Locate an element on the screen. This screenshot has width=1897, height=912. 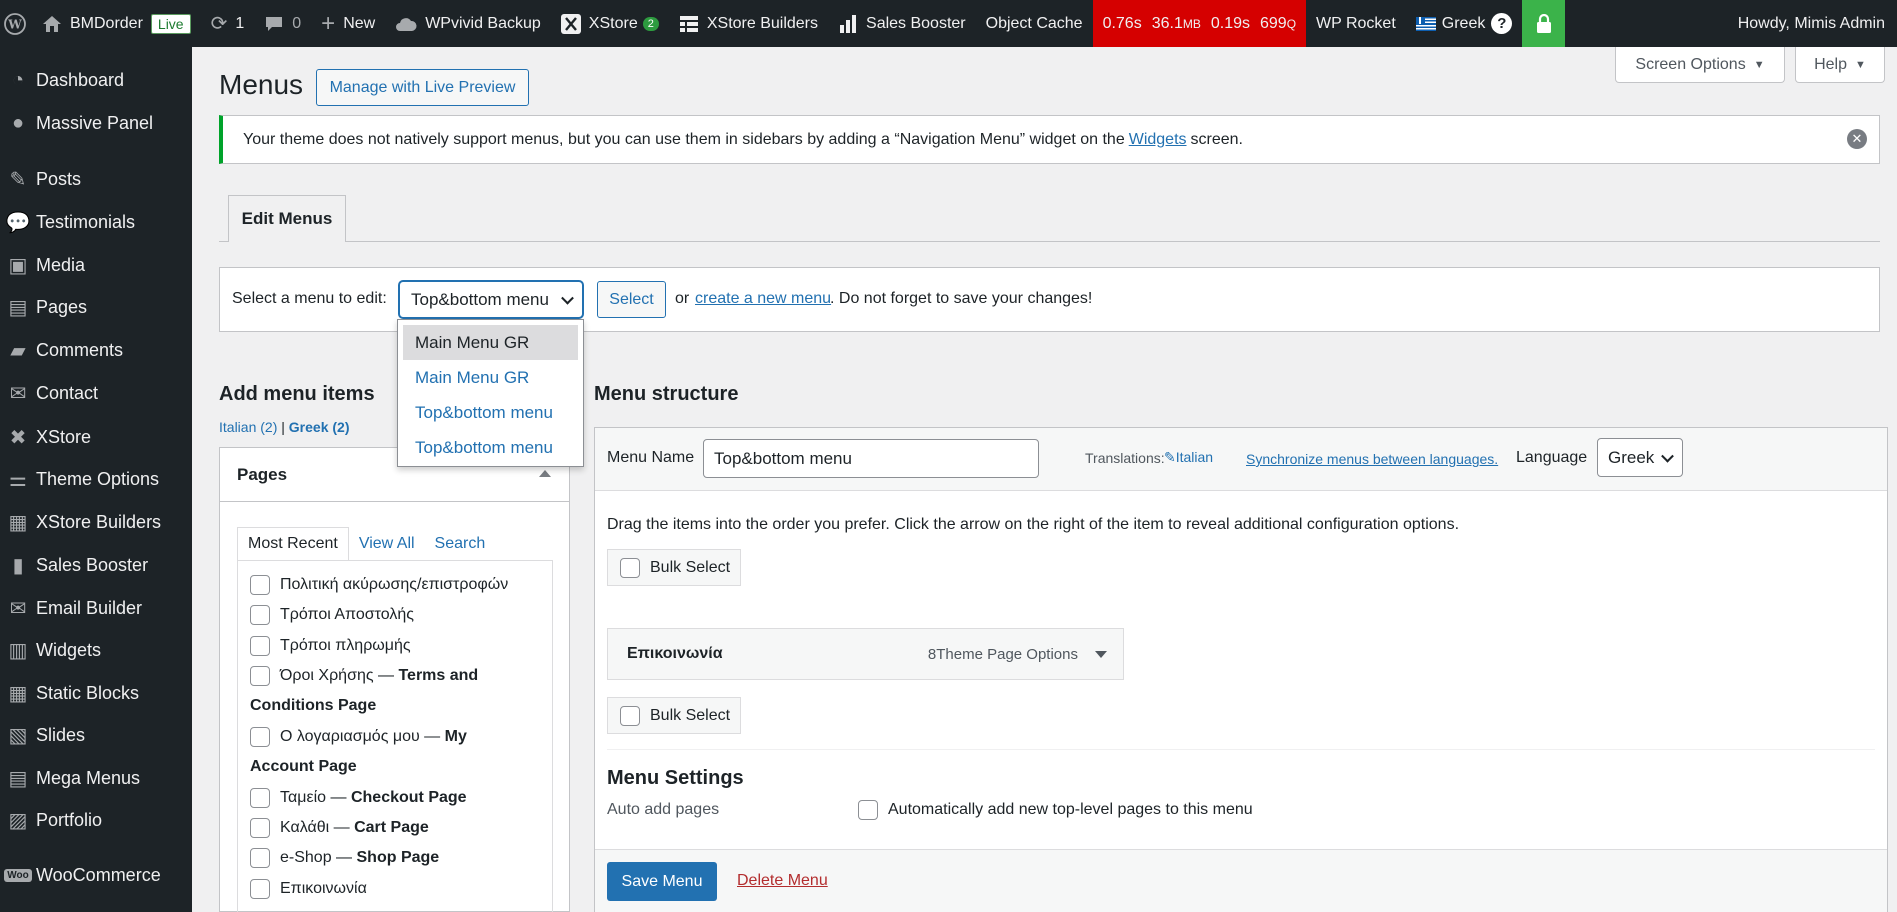
save-menu-button: Save Menu is located at coordinates (662, 881).